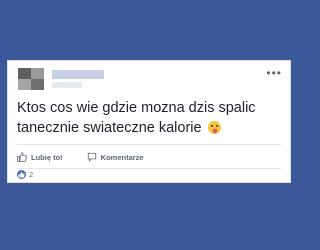 The width and height of the screenshot is (320, 250). What do you see at coordinates (21, 174) in the screenshot?
I see `like-reaction-icon` at bounding box center [21, 174].